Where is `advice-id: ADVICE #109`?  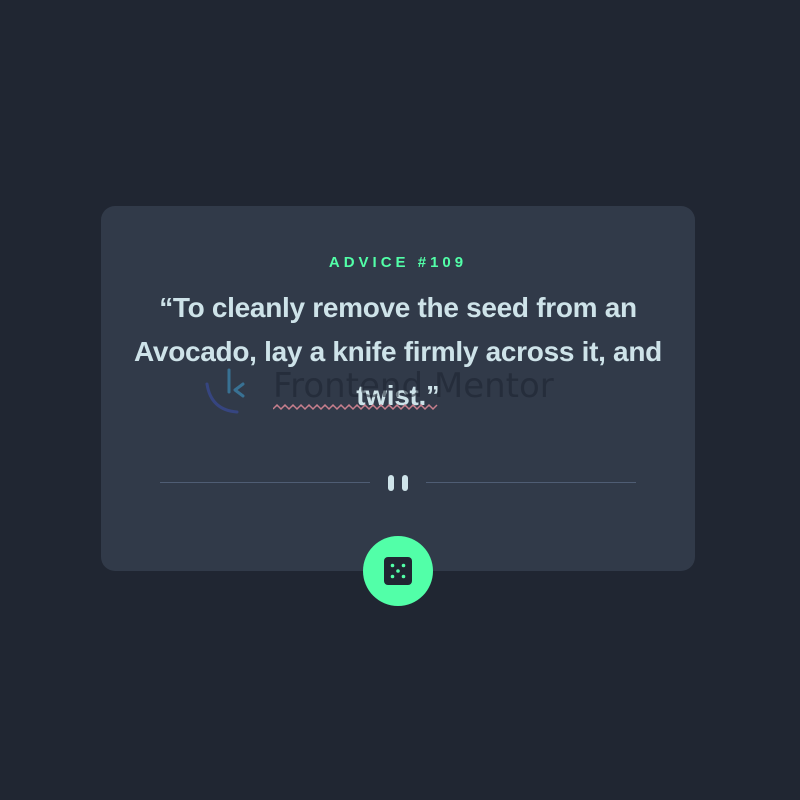
advice-id: ADVICE #109 is located at coordinates (398, 262).